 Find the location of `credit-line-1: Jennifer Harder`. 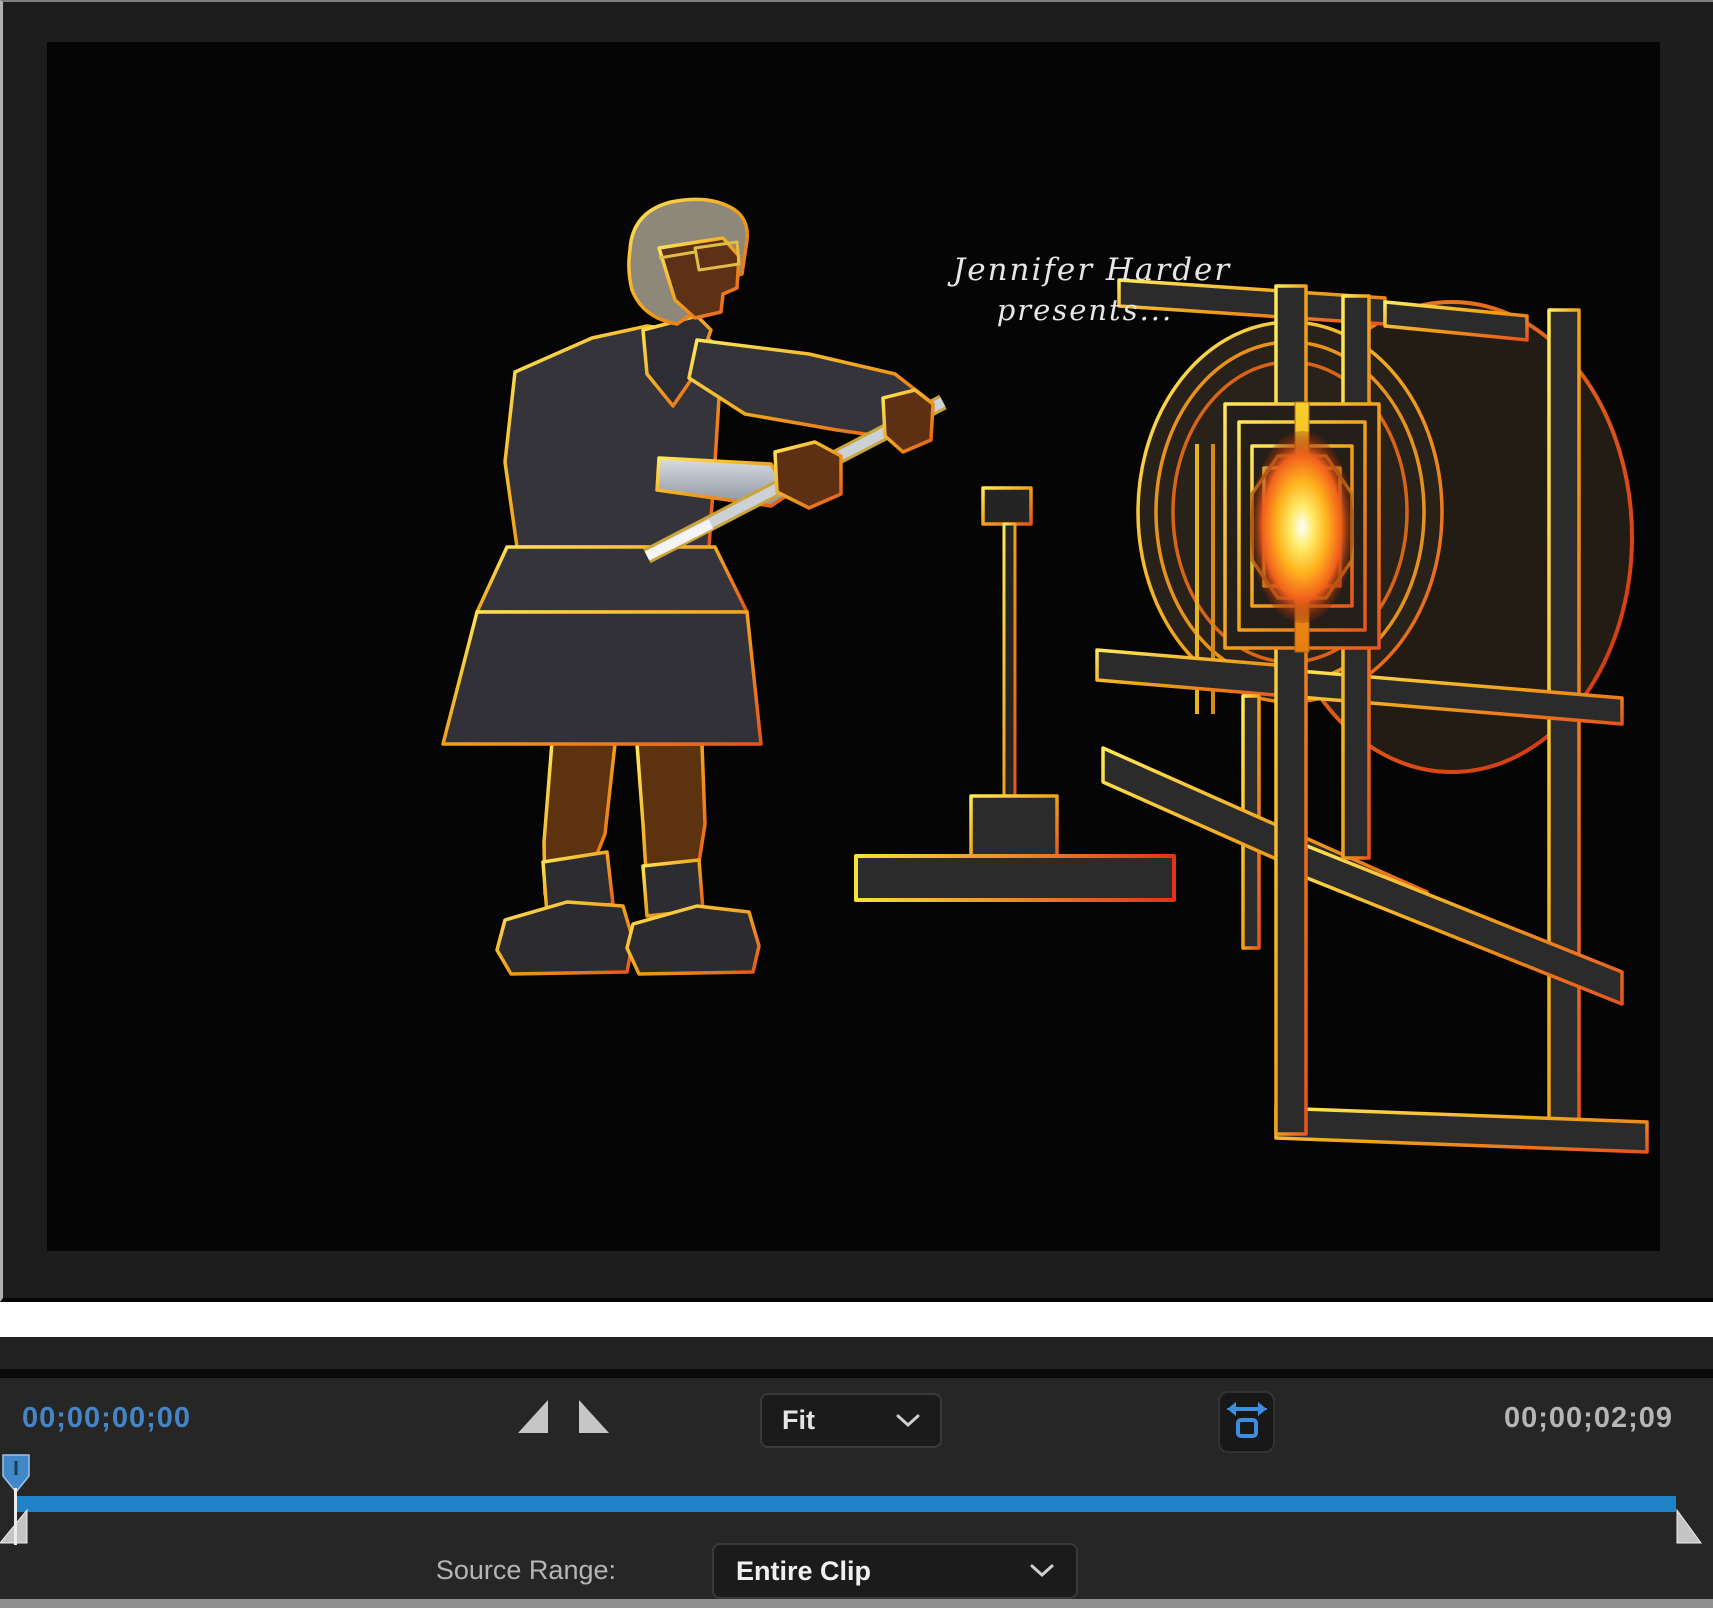

credit-line-1: Jennifer Harder is located at coordinates (1089, 270).